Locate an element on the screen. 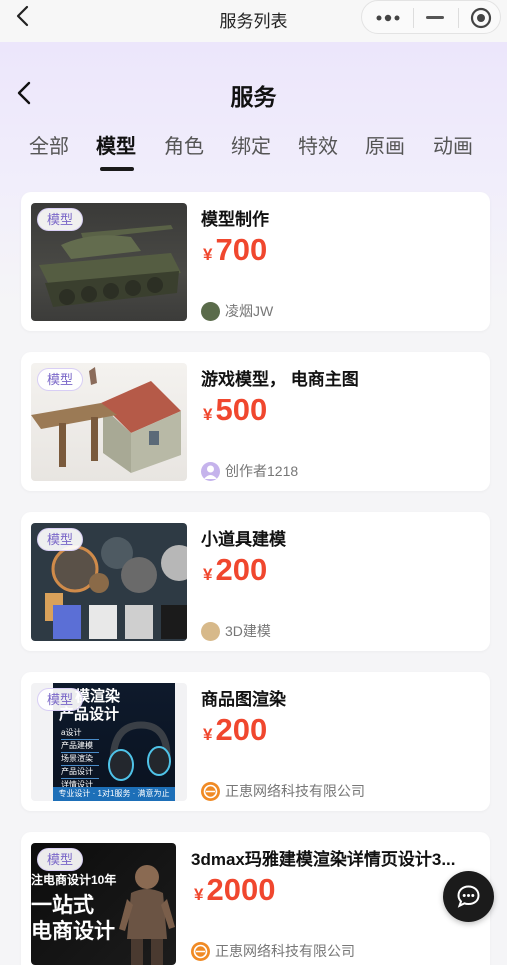 This screenshot has width=507, height=965. service-image: 注电商设计10年 一站式 电商设计 模型 is located at coordinates (103, 904).